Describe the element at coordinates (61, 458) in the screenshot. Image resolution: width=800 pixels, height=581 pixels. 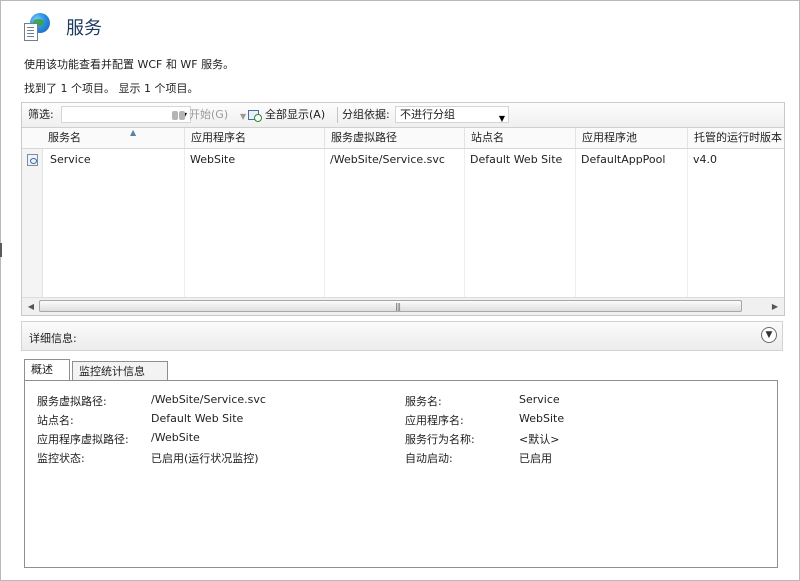
I see `prop-label-monitor-status: 监控状态:` at that location.